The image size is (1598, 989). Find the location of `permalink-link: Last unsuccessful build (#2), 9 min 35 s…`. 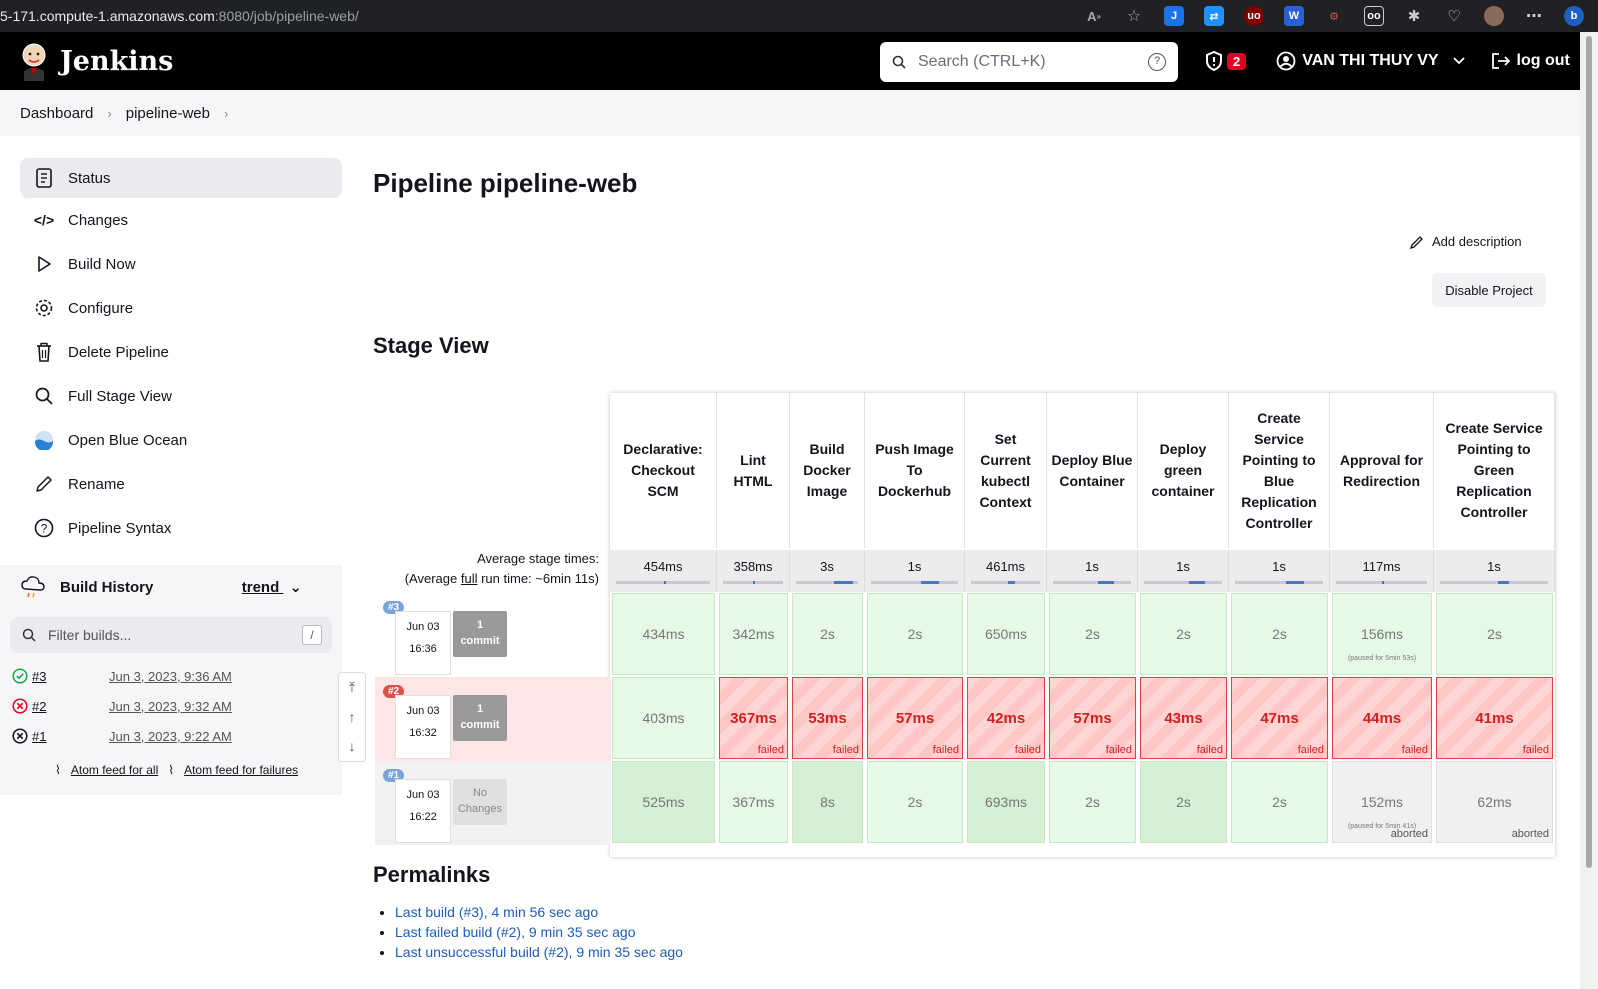

permalink-link: Last unsuccessful build (#2), 9 min 35 s… is located at coordinates (539, 952).